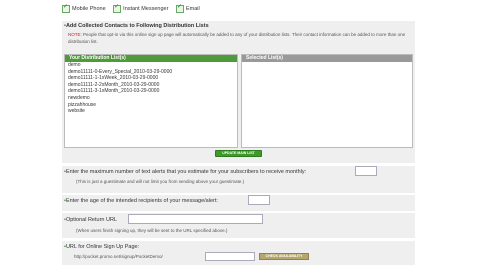  Describe the element at coordinates (102, 247) in the screenshot. I see `signup-url-label: •URL for Online Sign Up Page:` at that location.